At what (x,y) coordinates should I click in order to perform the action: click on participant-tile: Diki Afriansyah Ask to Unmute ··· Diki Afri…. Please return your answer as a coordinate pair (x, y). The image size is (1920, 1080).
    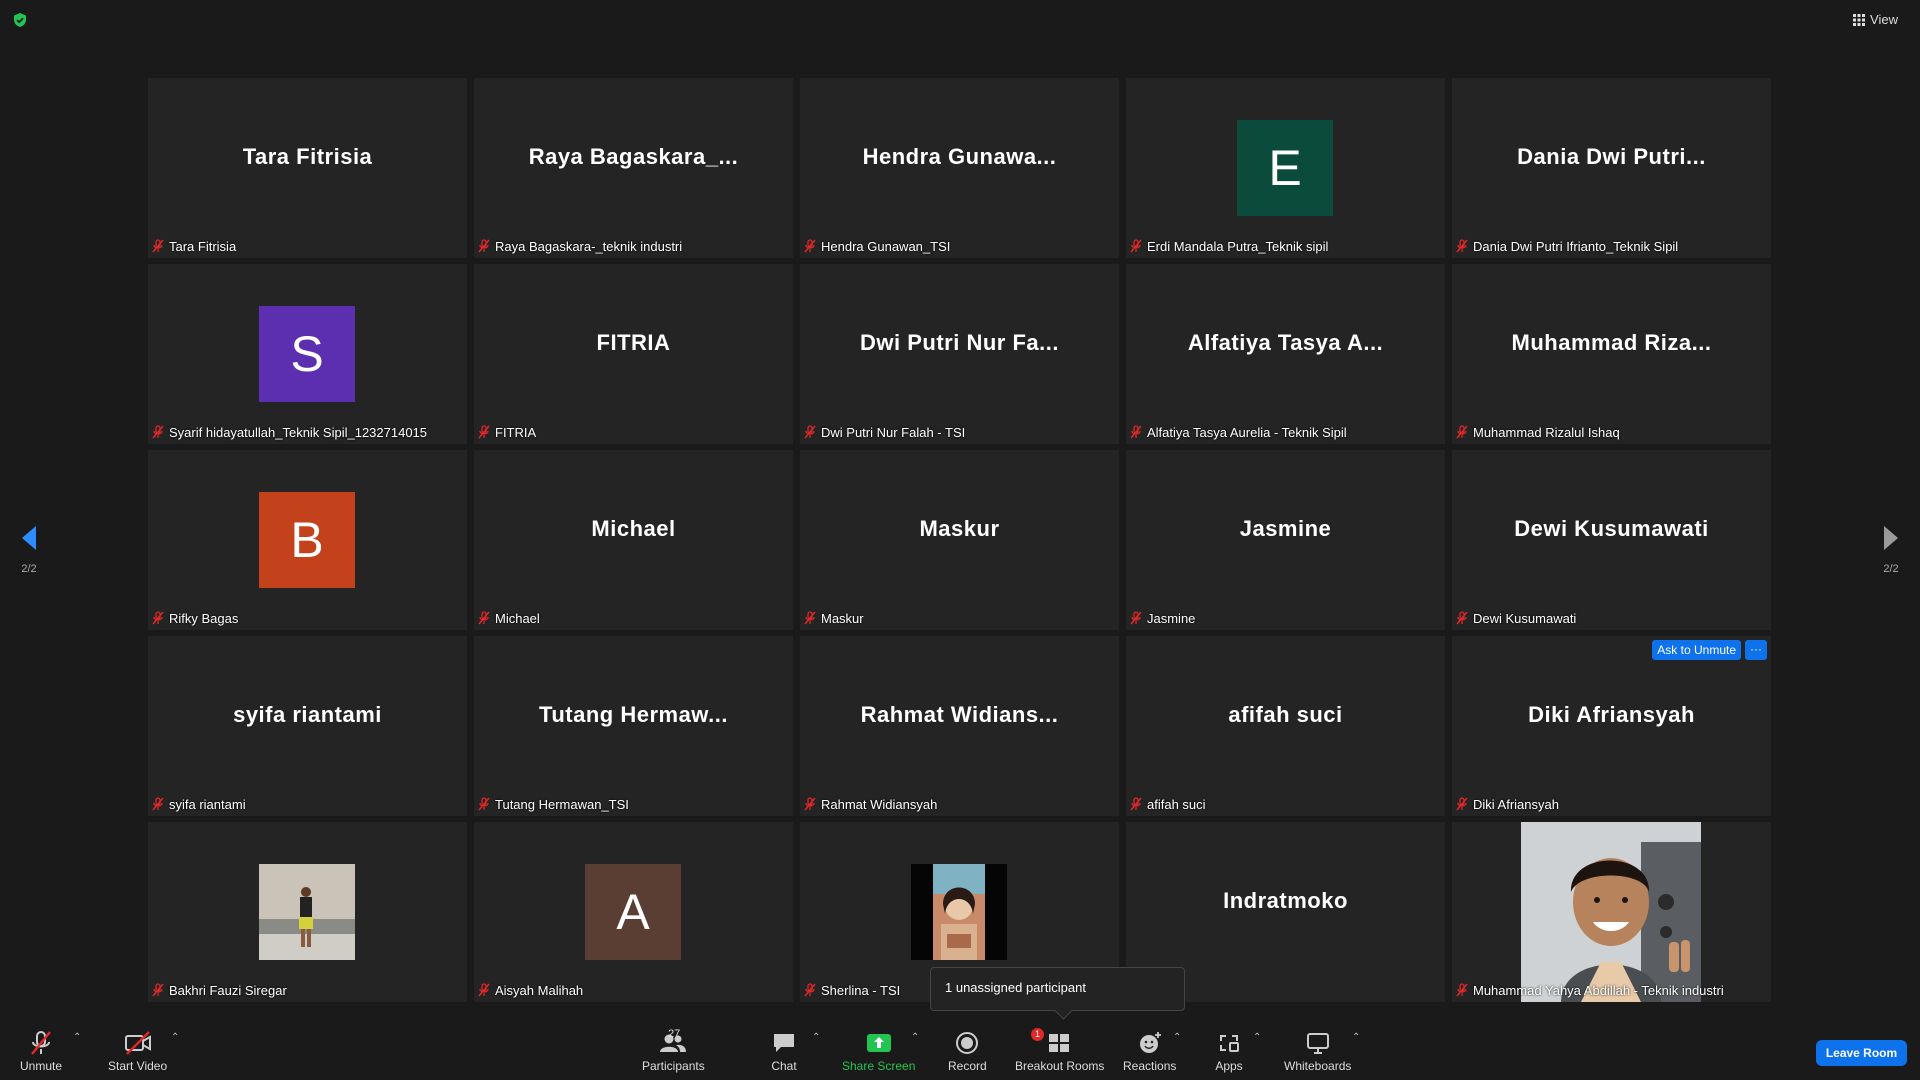
    Looking at the image, I should click on (1611, 726).